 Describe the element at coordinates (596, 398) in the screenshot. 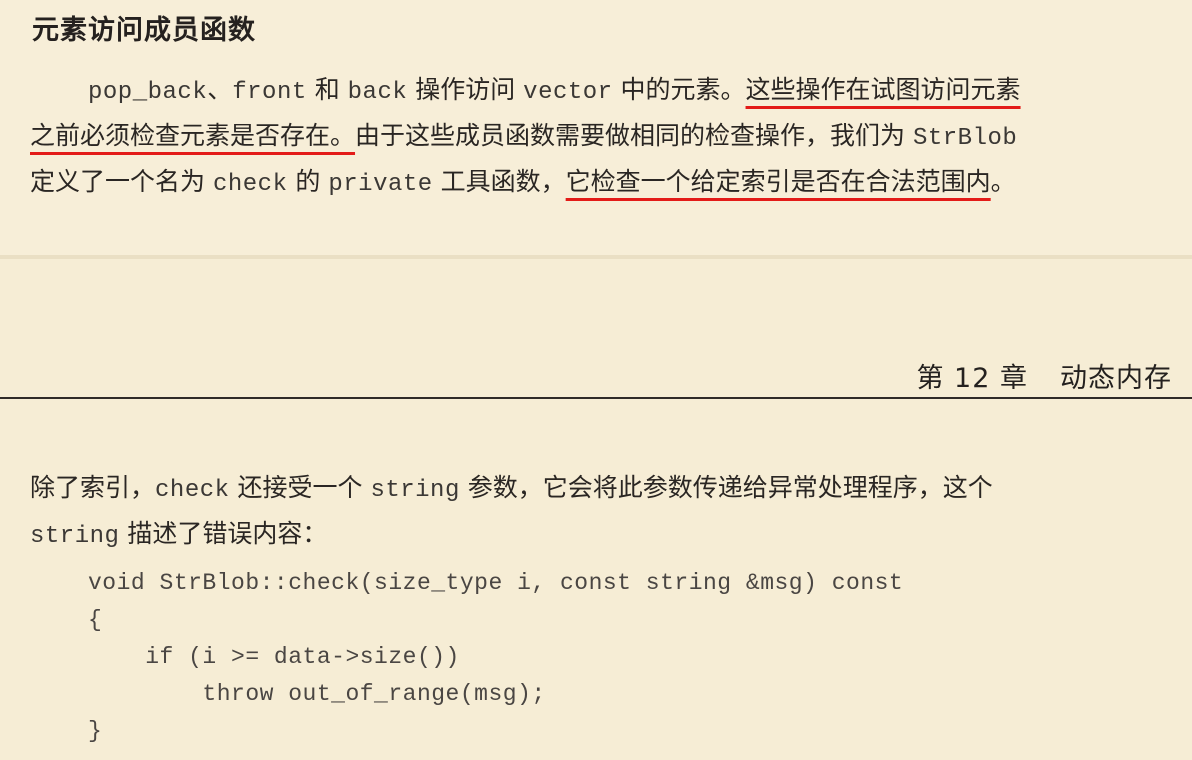

I see `header-rule` at that location.